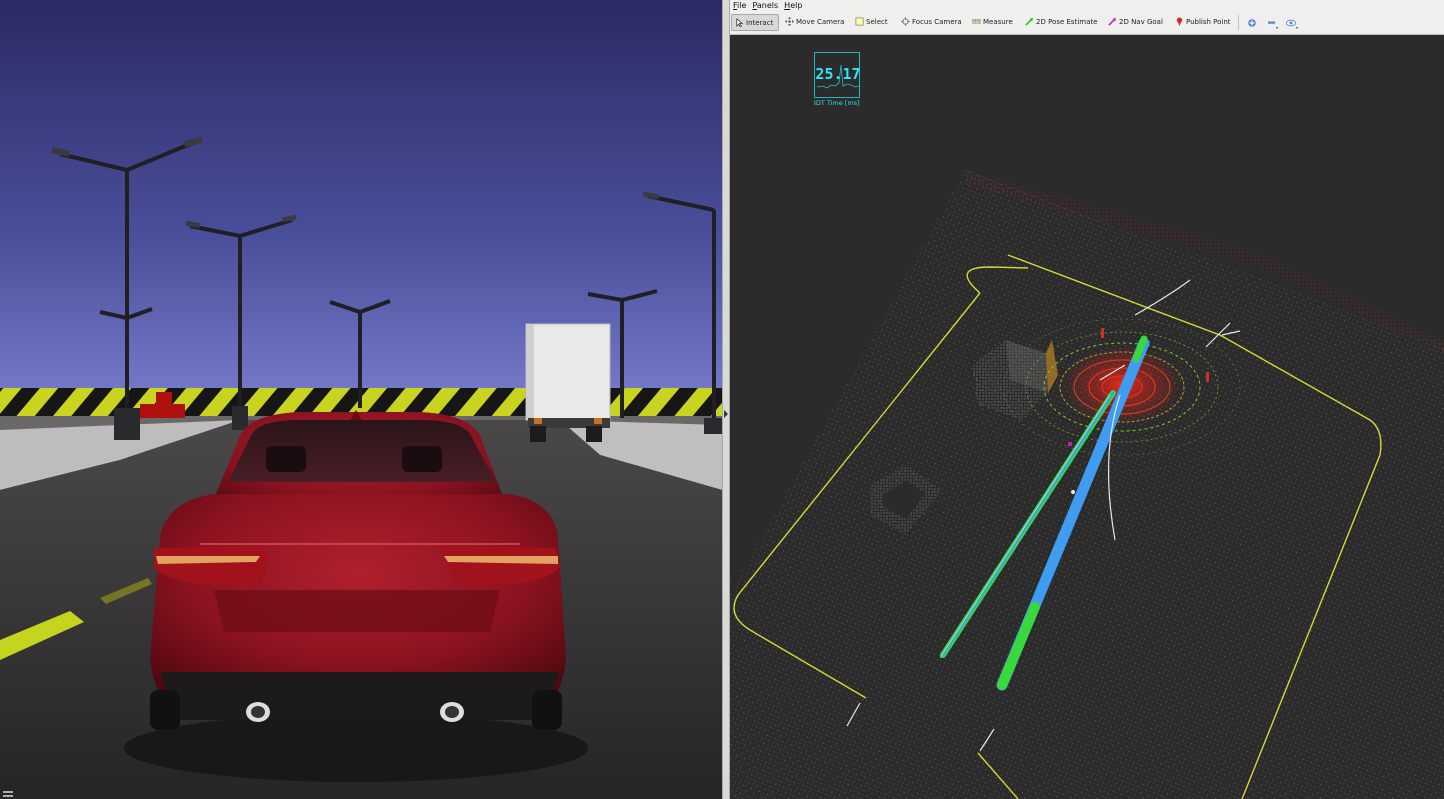  I want to click on toolbar-separator, so click(1238, 22).